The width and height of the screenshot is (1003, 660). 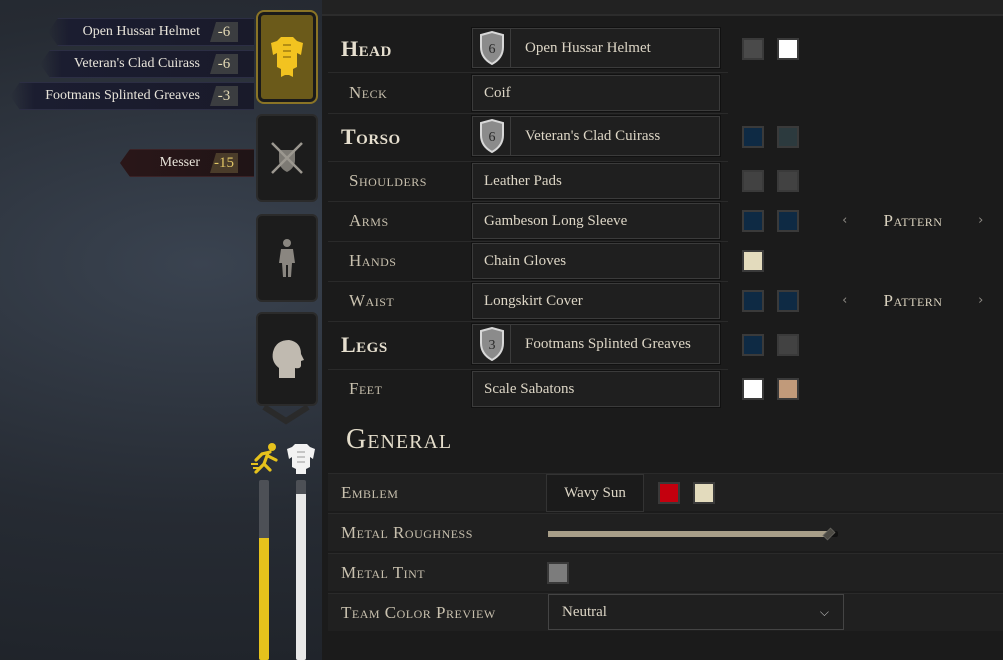 I want to click on tab-body, so click(x=287, y=258).